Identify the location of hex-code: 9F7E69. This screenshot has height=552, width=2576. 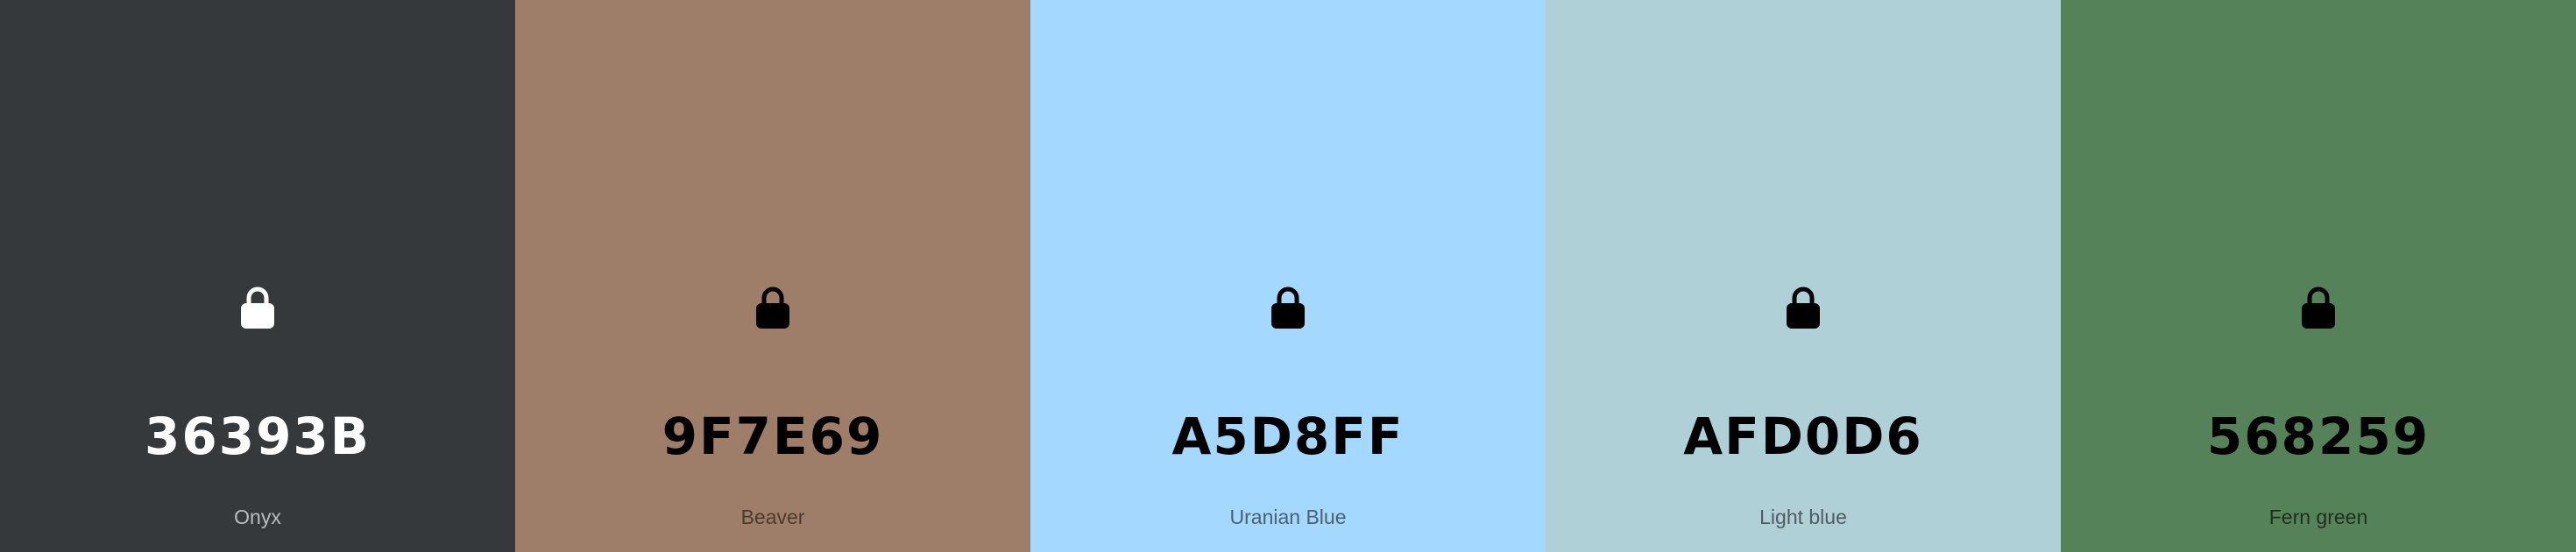
(772, 436).